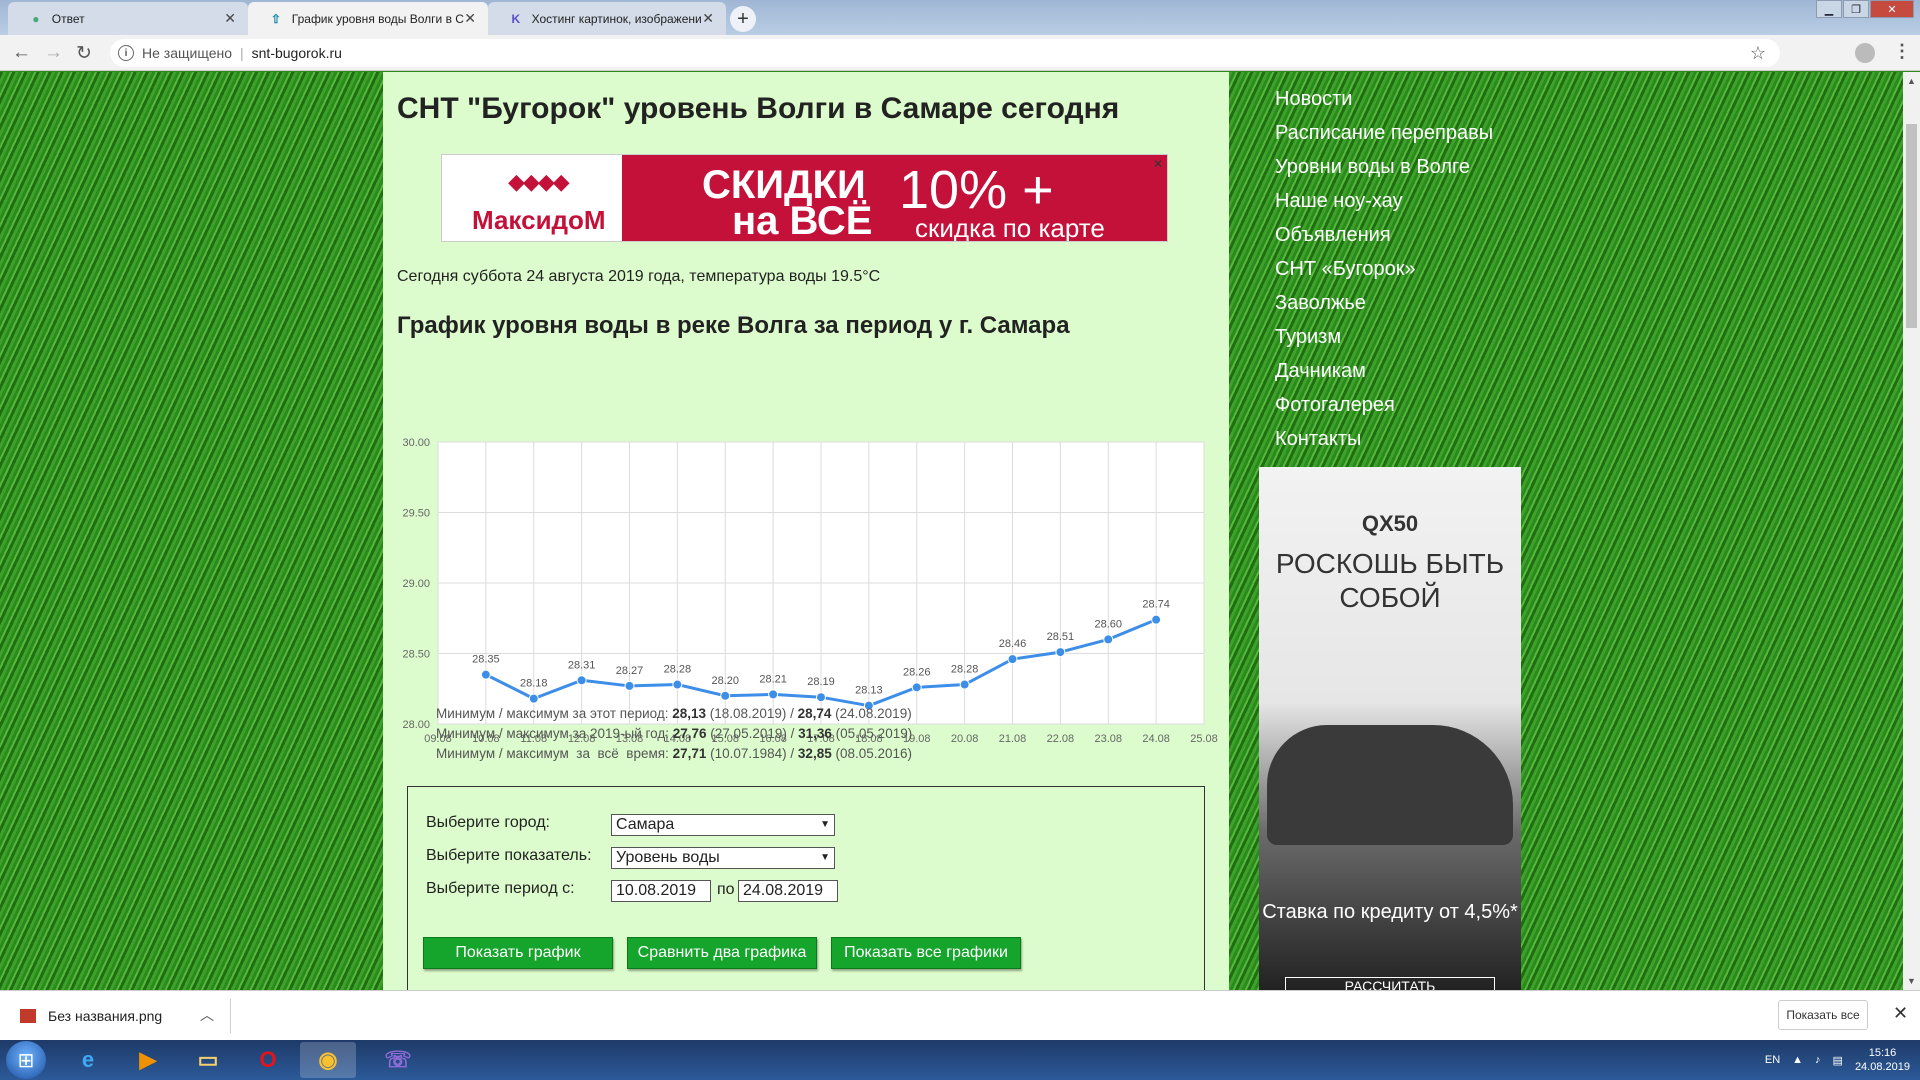  What do you see at coordinates (1158, 164) in the screenshot?
I see `banner-close-icon: ✕` at bounding box center [1158, 164].